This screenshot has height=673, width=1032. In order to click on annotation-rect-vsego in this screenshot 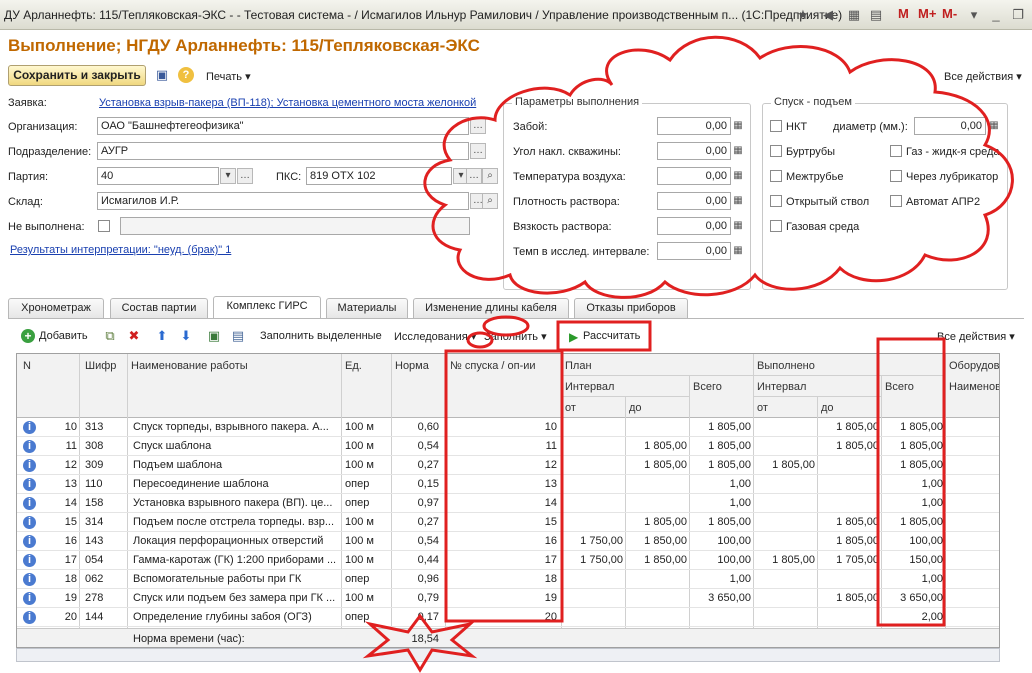, I will do `click(911, 482)`.